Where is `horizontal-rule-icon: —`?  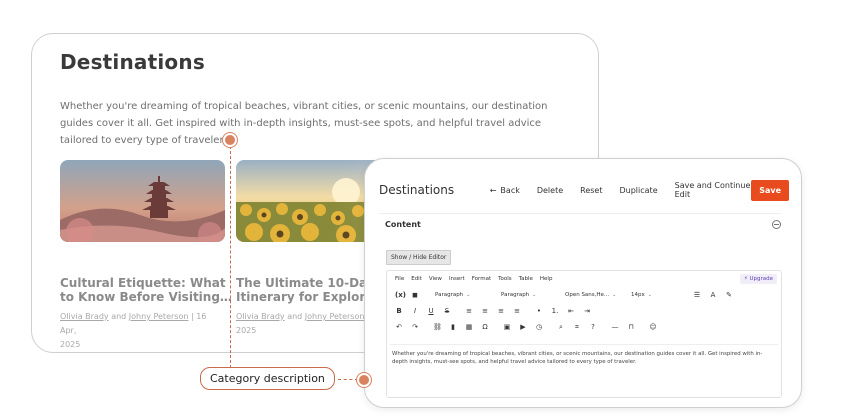
horizontal-rule-icon: — is located at coordinates (615, 327).